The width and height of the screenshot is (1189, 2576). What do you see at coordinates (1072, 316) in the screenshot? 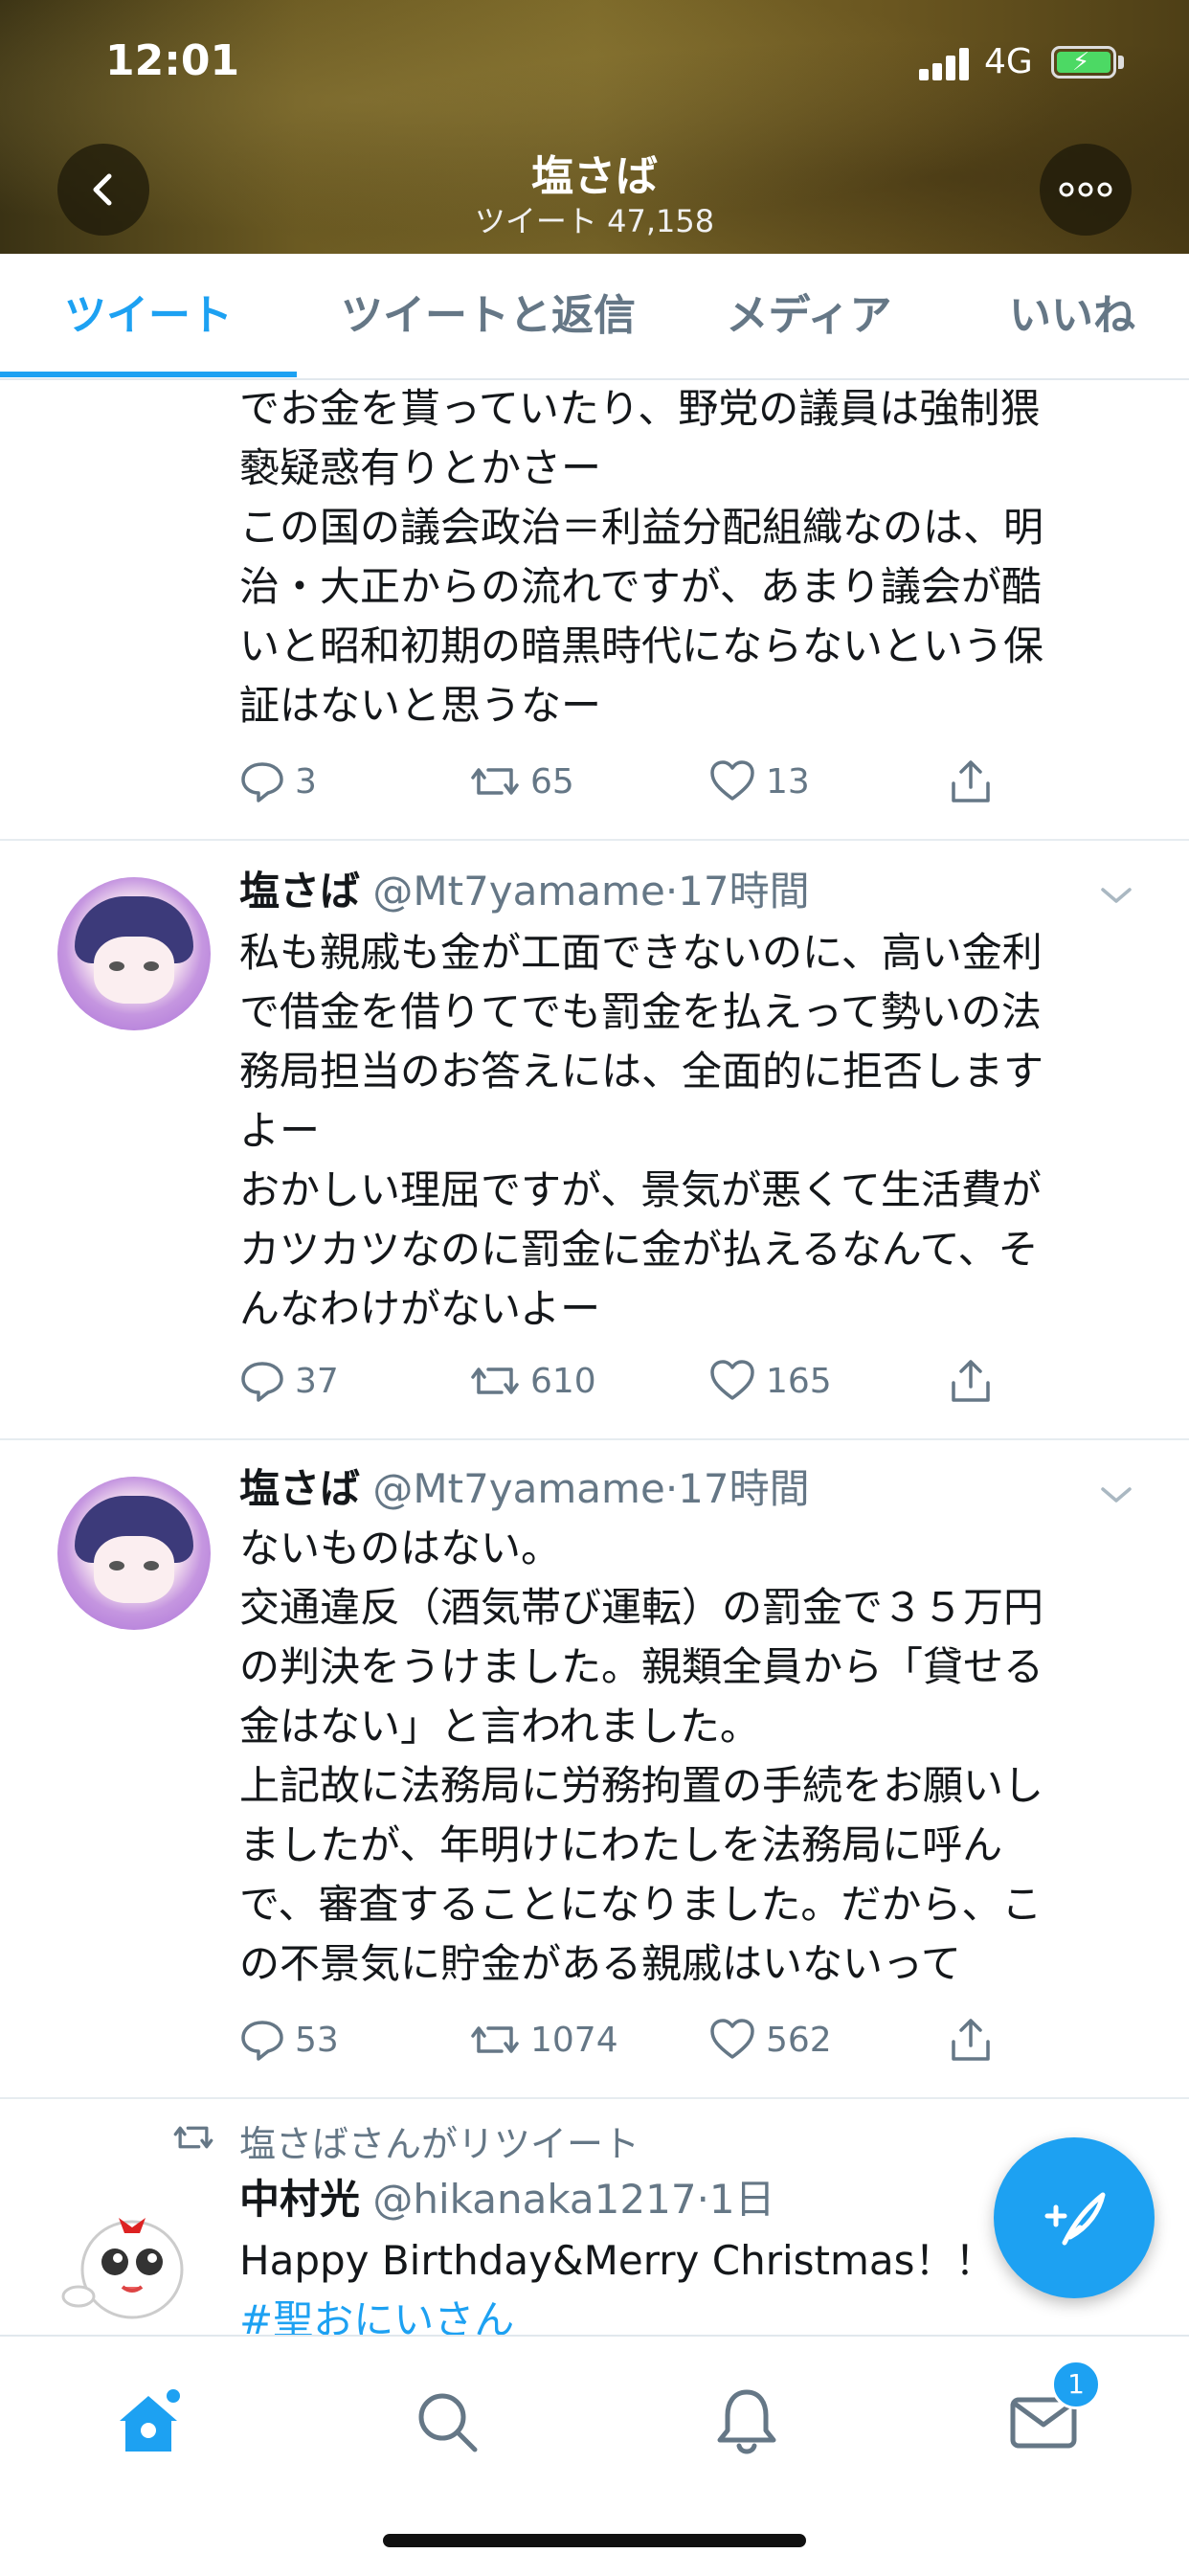
I see `tab-likes: いいね` at bounding box center [1072, 316].